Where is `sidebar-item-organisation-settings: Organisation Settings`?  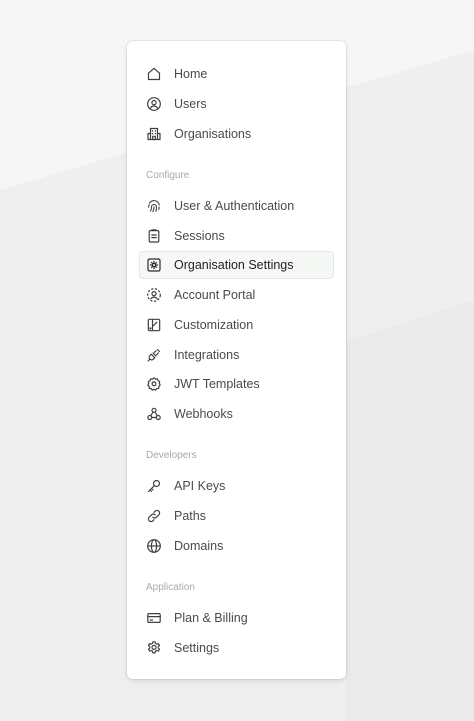 sidebar-item-organisation-settings: Organisation Settings is located at coordinates (236, 265).